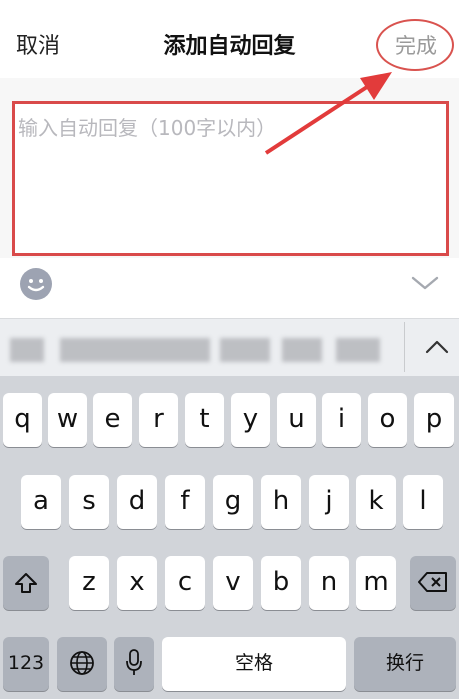 This screenshot has height=699, width=459. I want to click on globe-key, so click(82, 664).